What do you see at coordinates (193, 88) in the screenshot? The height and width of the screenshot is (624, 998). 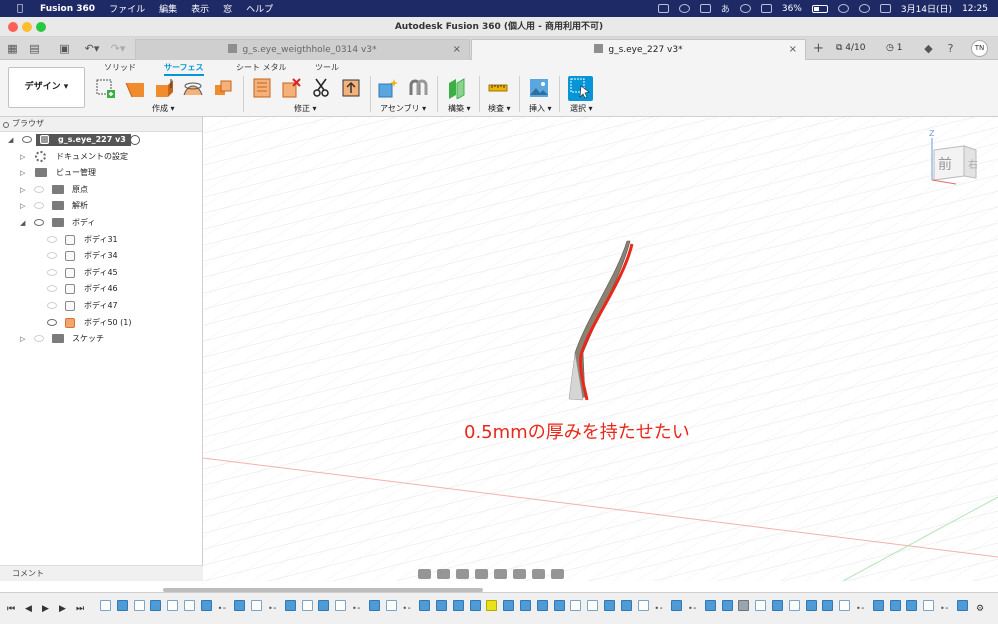 I see `loft-icon` at bounding box center [193, 88].